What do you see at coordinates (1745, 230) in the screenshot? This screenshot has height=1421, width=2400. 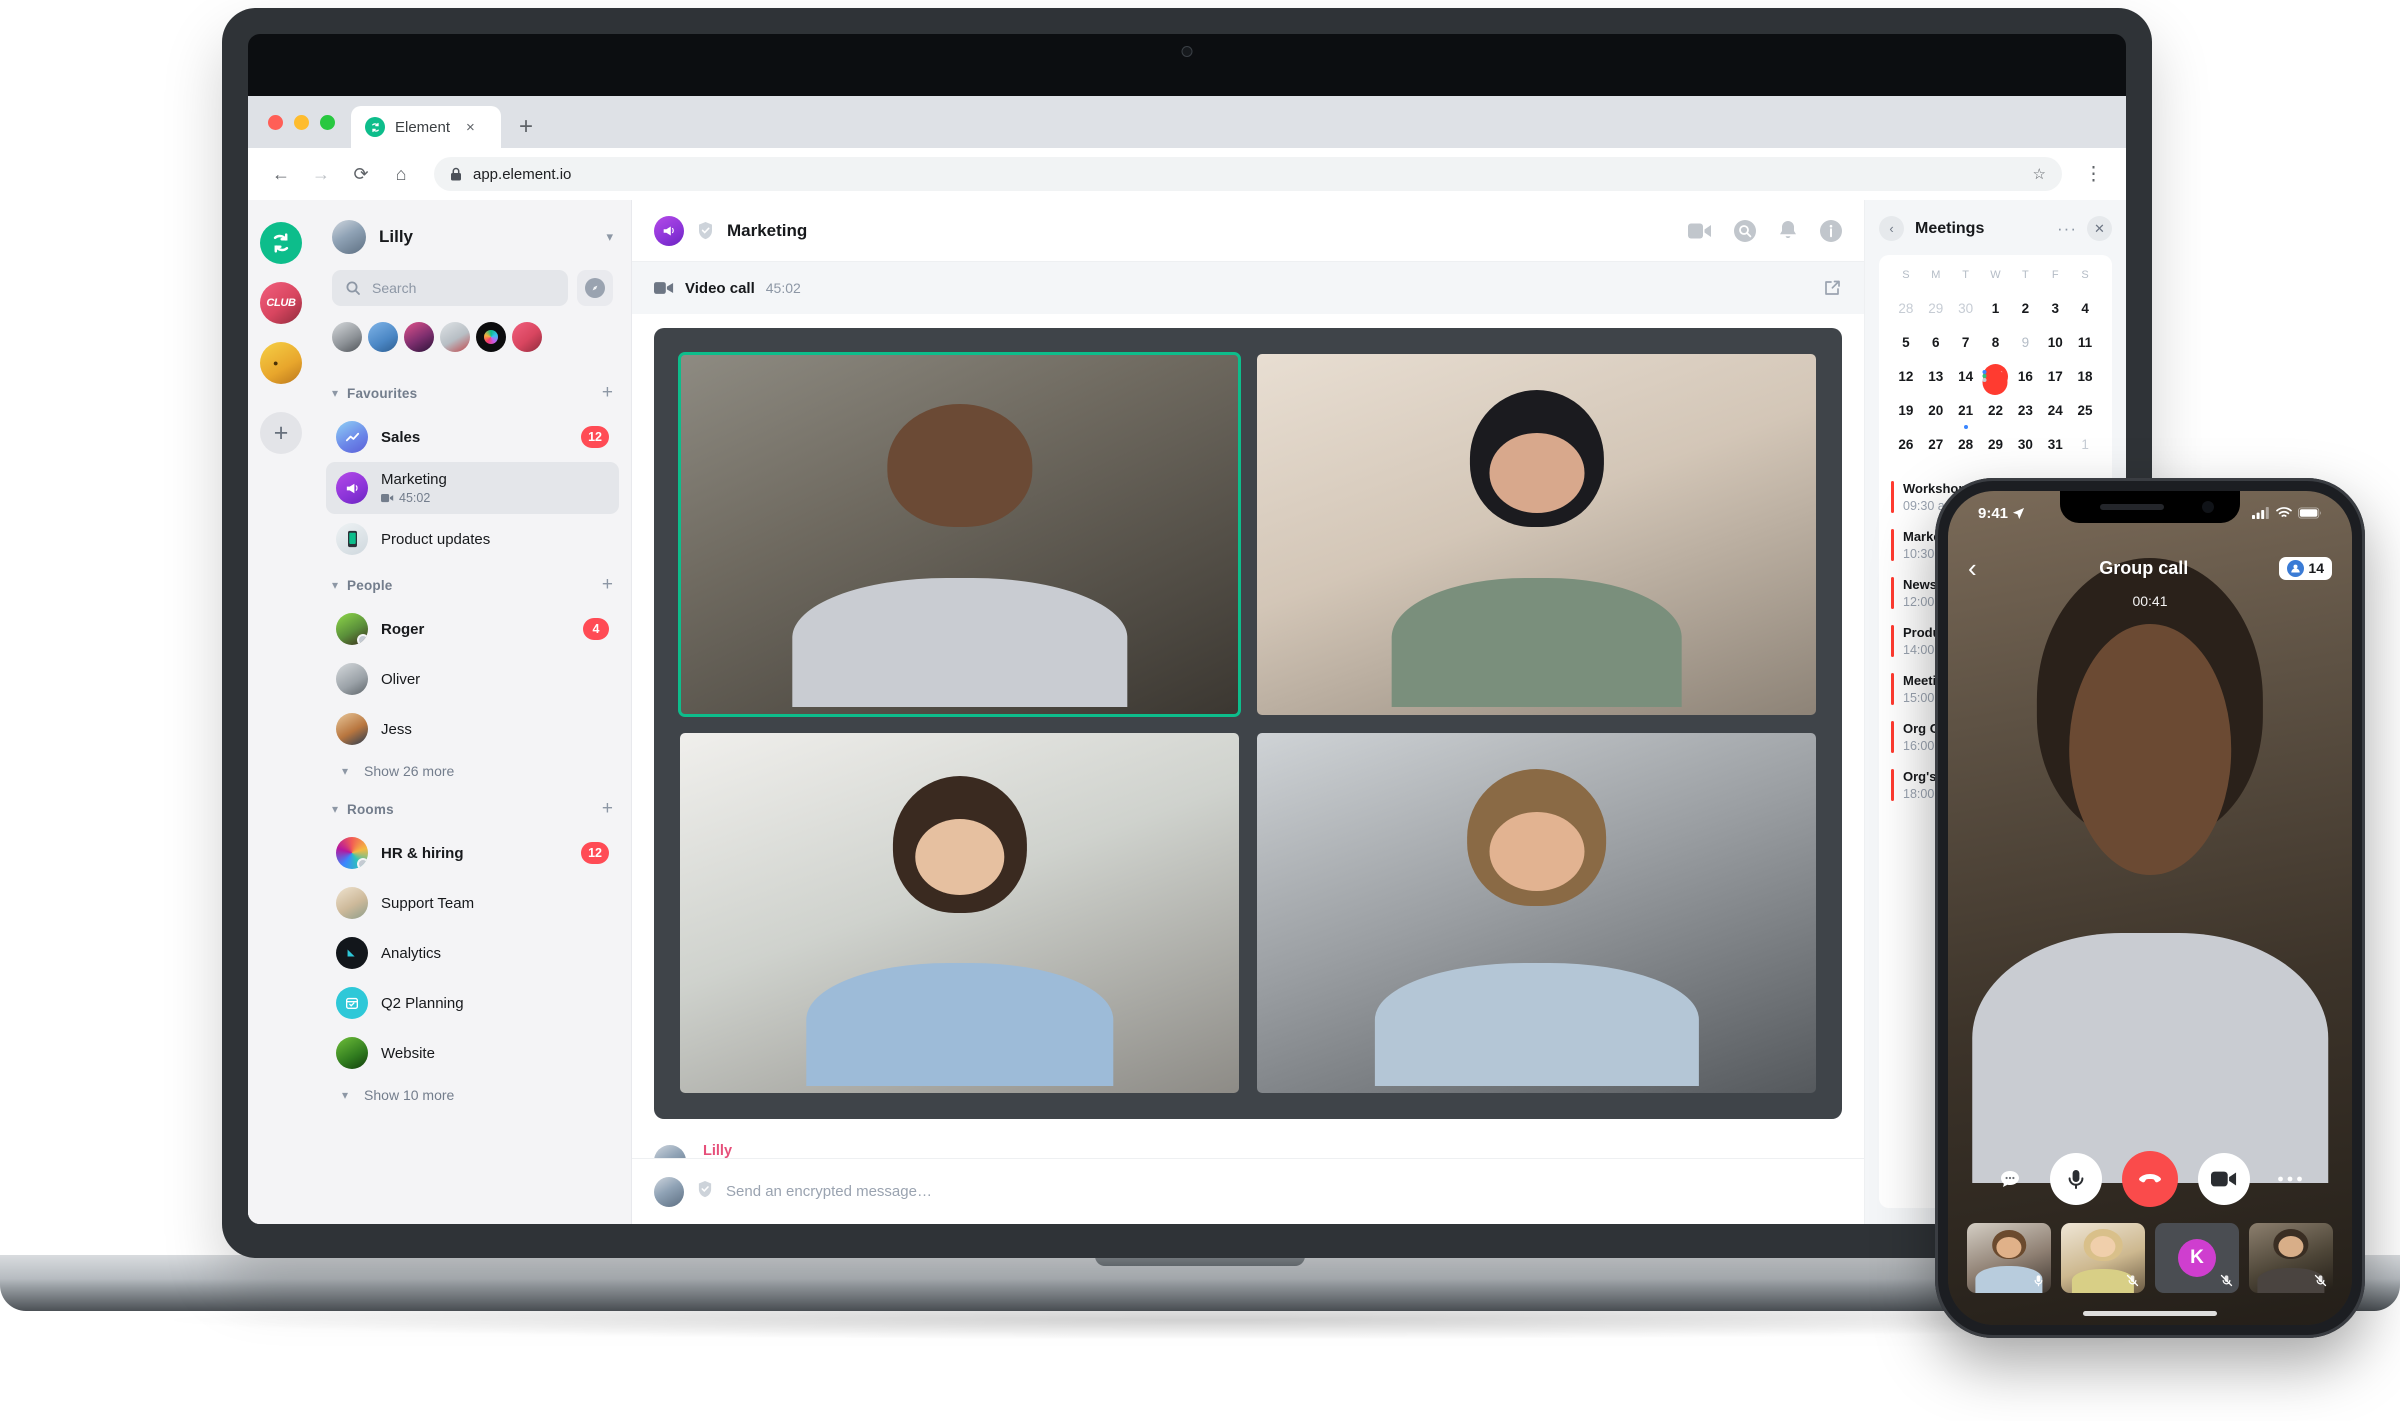 I see `search-icon` at bounding box center [1745, 230].